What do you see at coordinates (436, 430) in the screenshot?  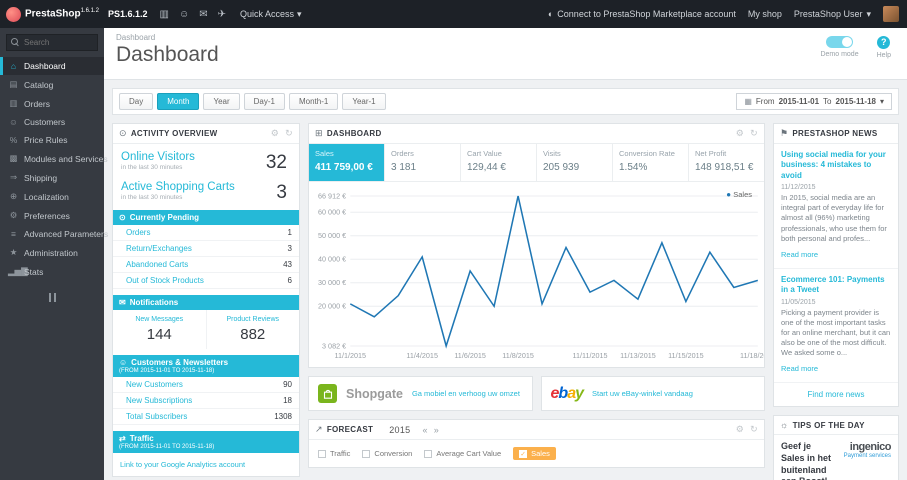 I see `next-year-button: »` at bounding box center [436, 430].